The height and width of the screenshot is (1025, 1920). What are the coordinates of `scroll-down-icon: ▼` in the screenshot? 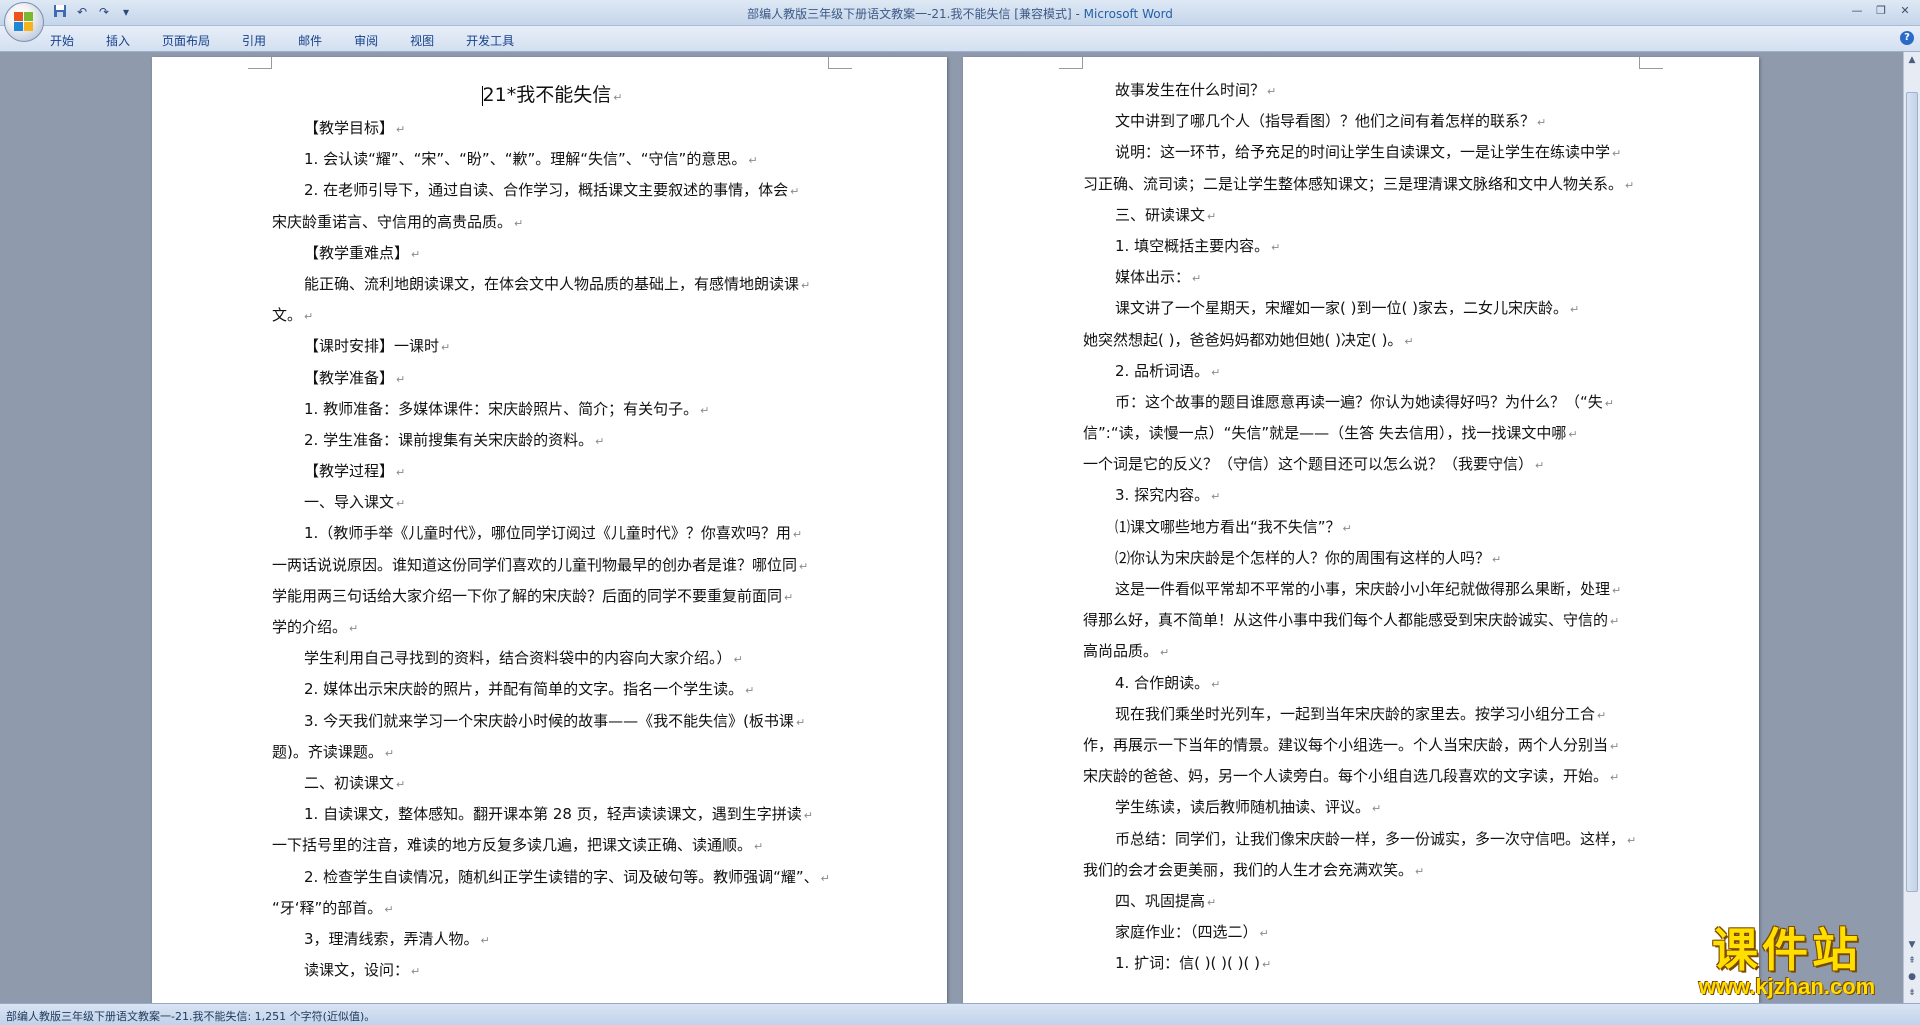 It's located at (1912, 945).